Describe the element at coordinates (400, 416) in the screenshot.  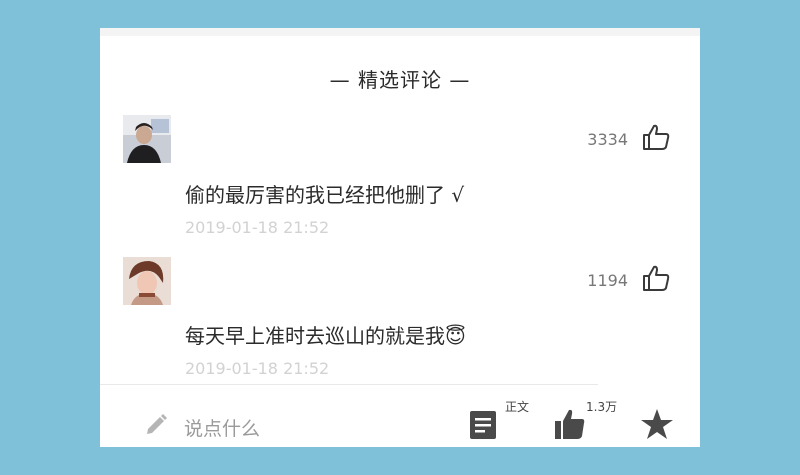
I see `bottom-action-bar: 说点什么 正文 1.3万` at that location.